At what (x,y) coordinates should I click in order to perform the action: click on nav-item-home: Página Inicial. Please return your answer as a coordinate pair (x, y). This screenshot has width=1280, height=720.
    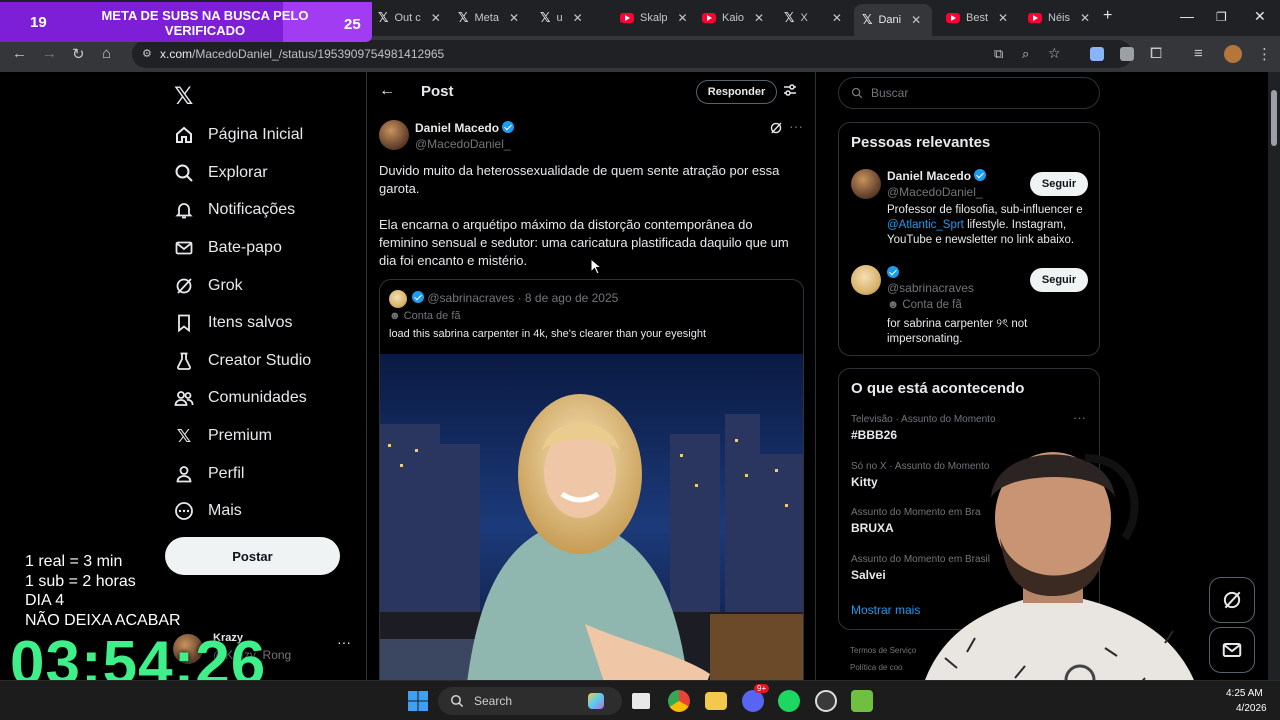
    Looking at the image, I should click on (238, 135).